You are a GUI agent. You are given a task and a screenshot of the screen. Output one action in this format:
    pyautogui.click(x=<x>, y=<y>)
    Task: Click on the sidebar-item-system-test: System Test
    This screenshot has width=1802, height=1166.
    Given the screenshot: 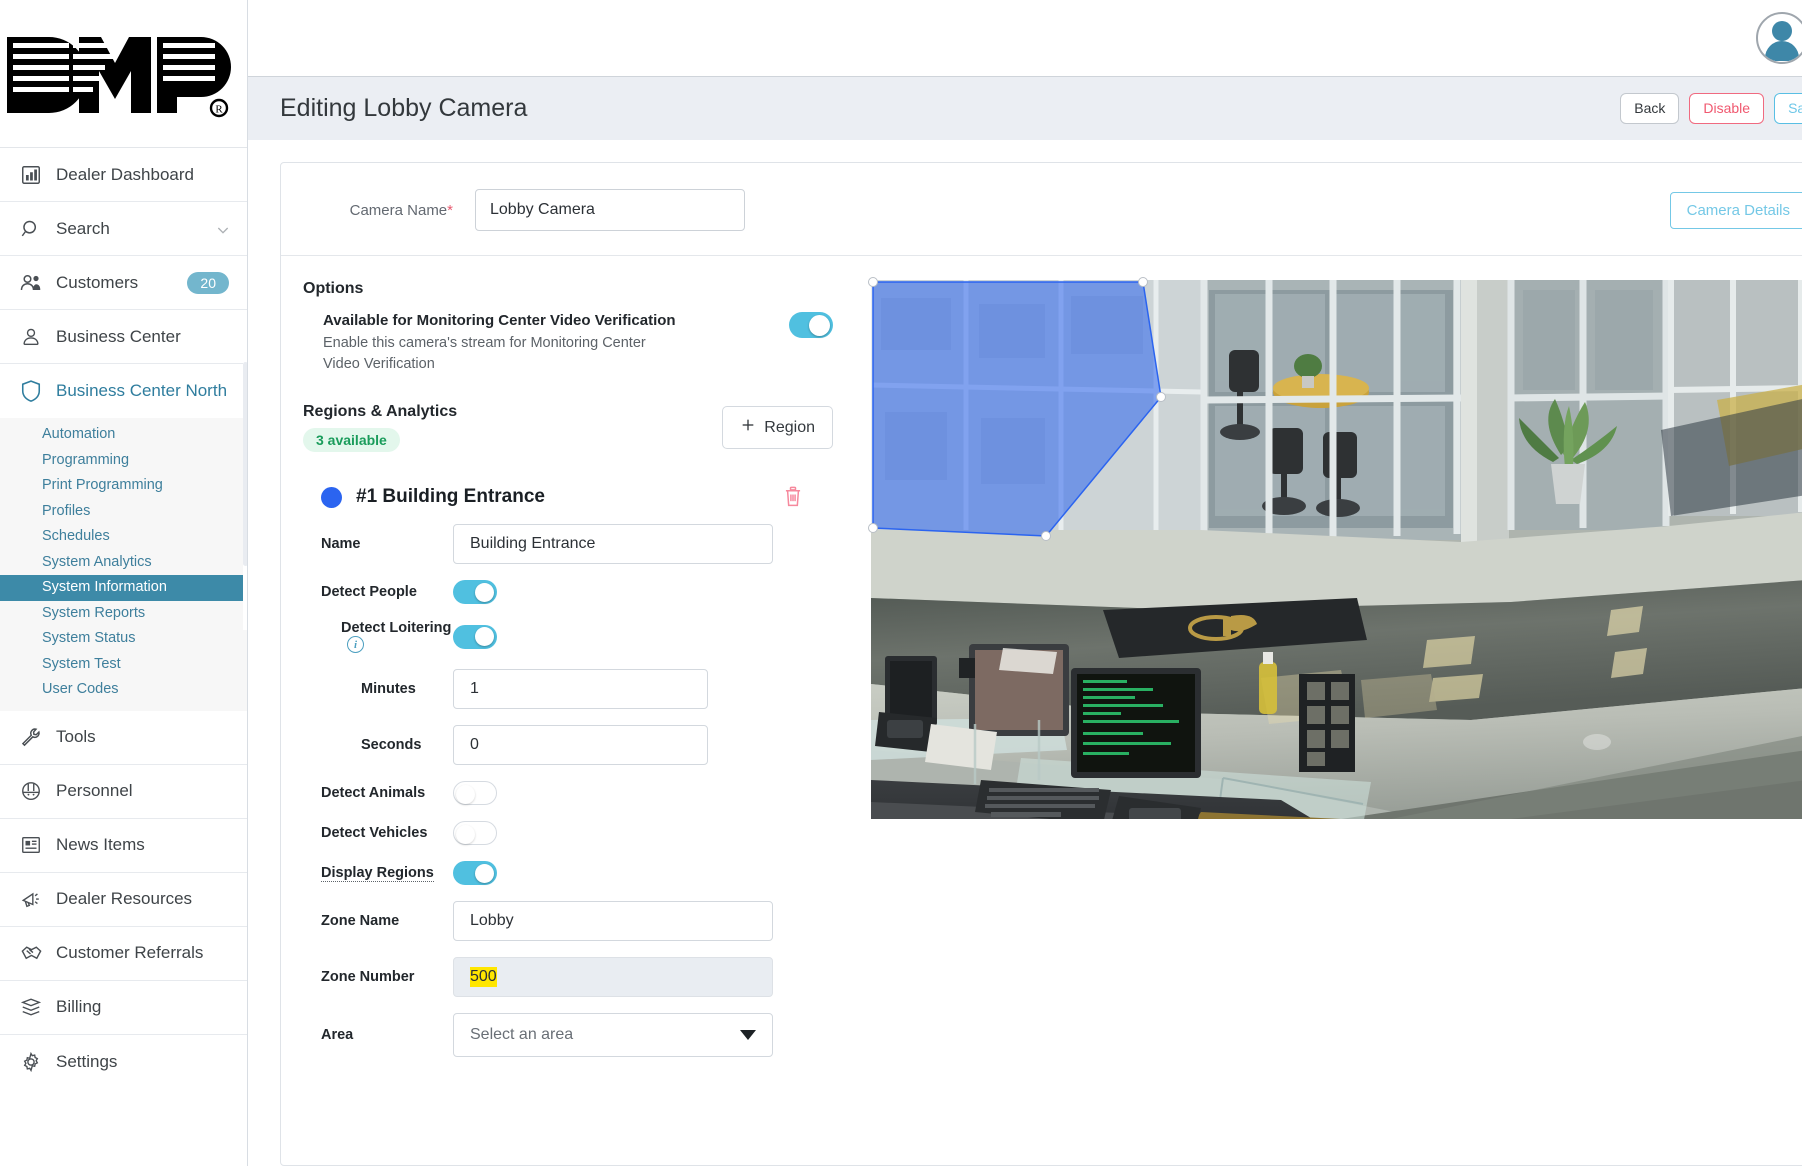 What is the action you would take?
    pyautogui.click(x=123, y=665)
    